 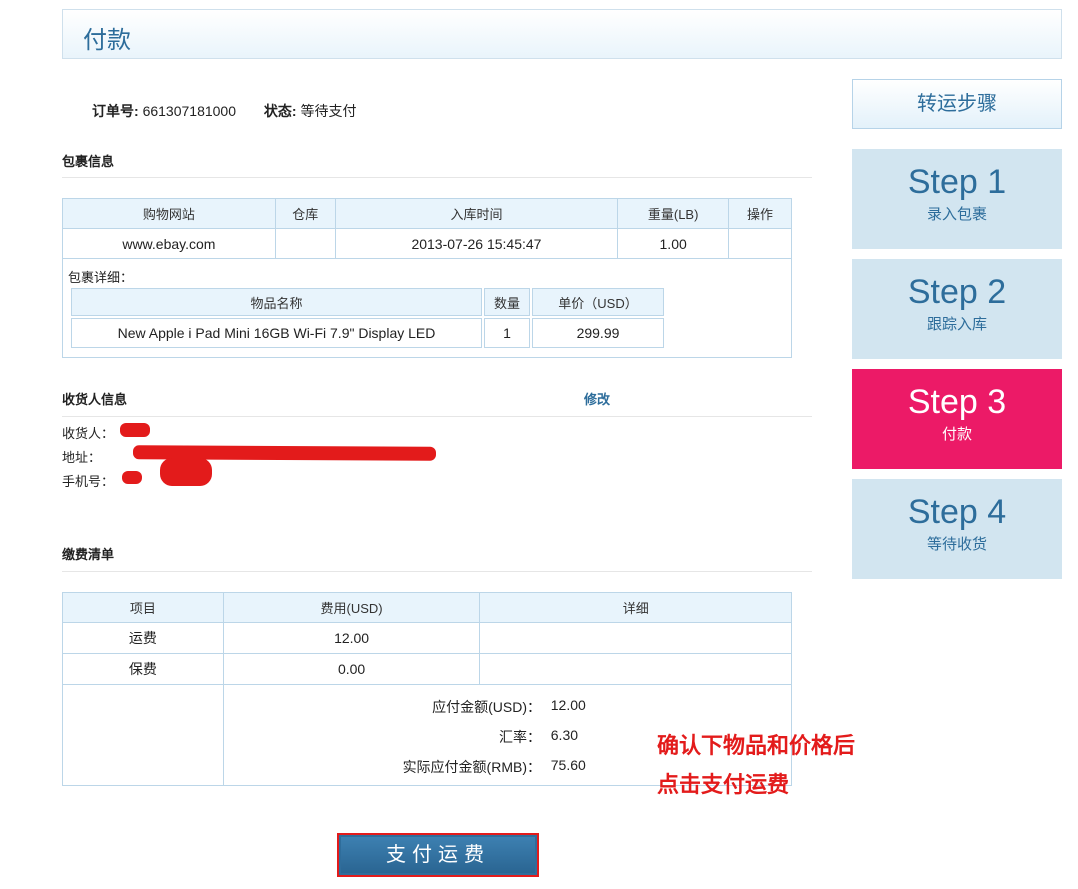 I want to click on step-4: Step 4 等待收货, so click(x=957, y=529).